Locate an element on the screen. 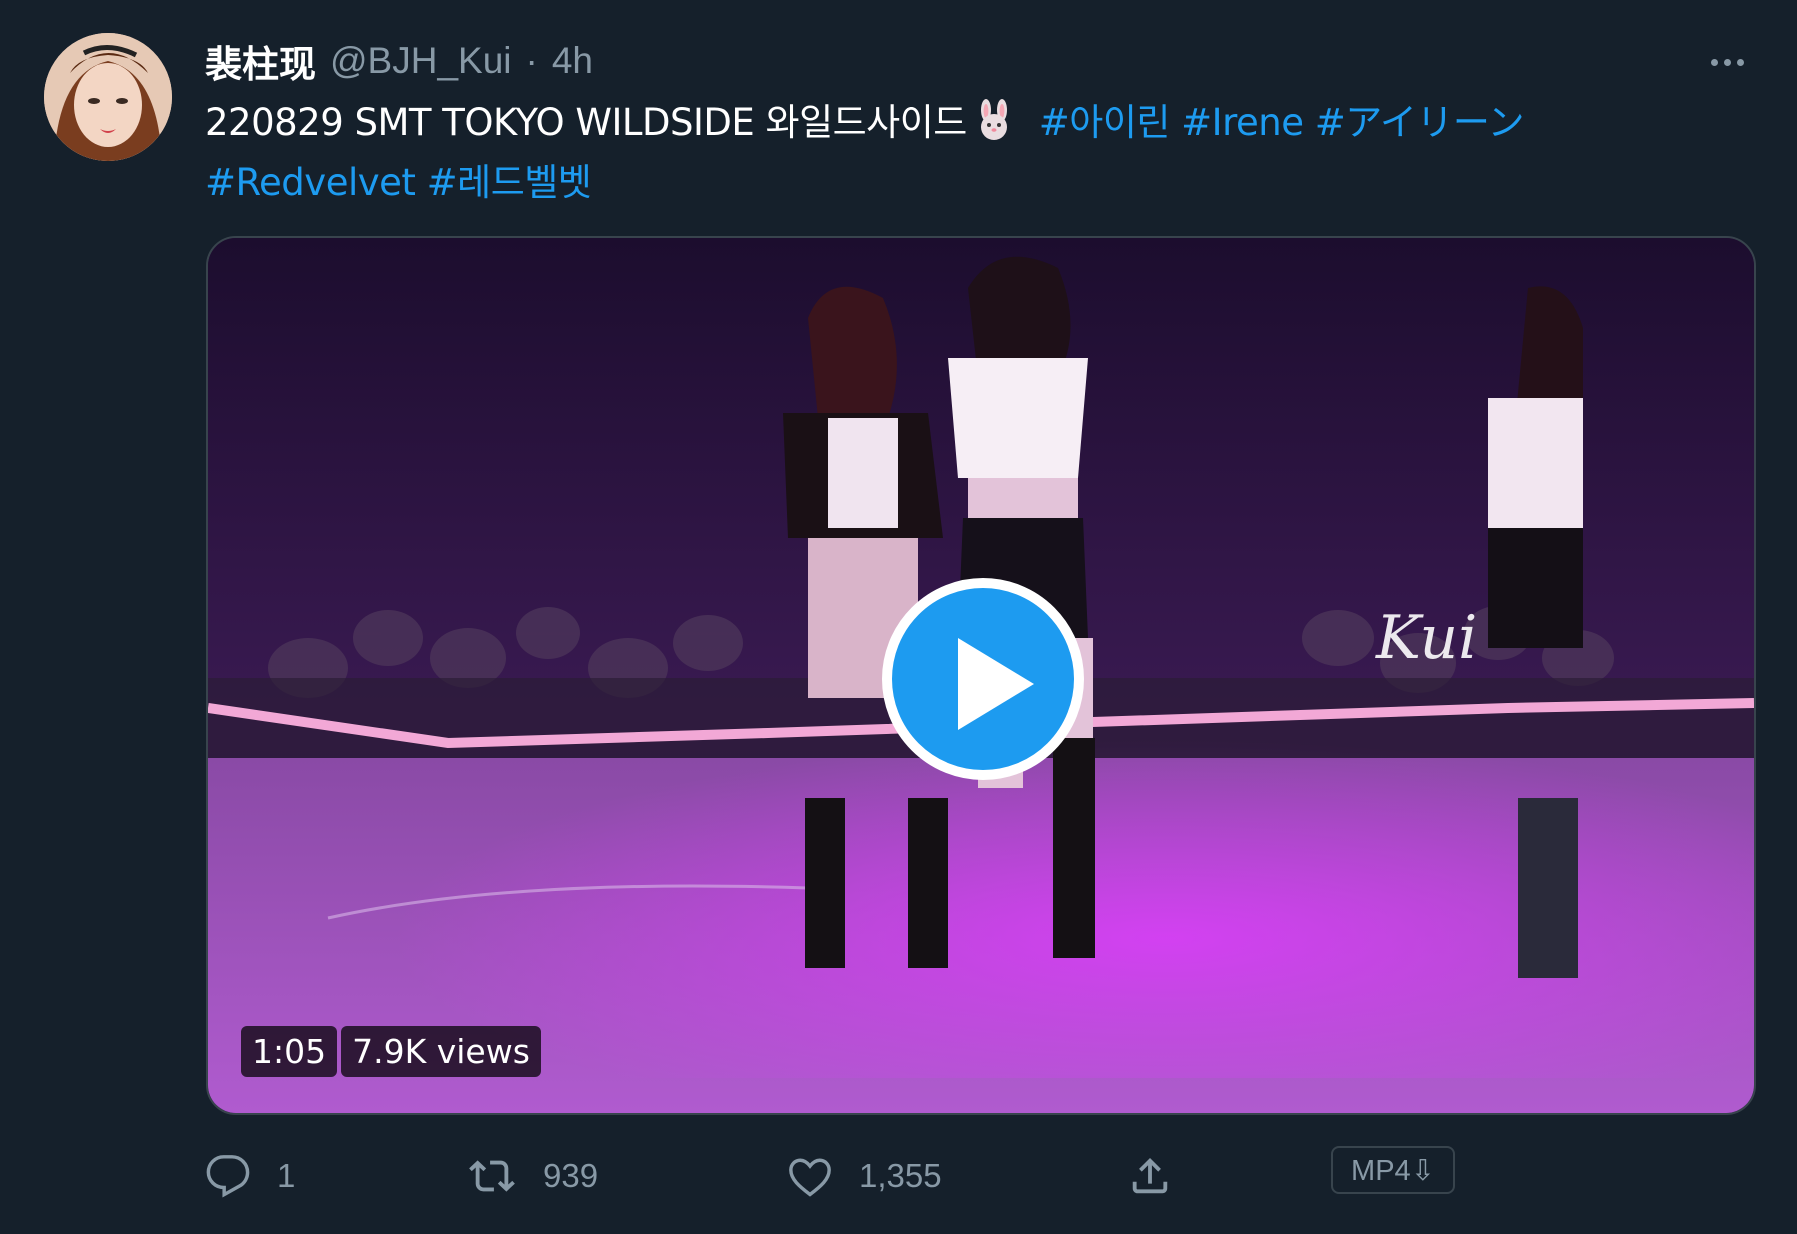 The width and height of the screenshot is (1797, 1234). user-handle: @BJH_Kui is located at coordinates (421, 61).